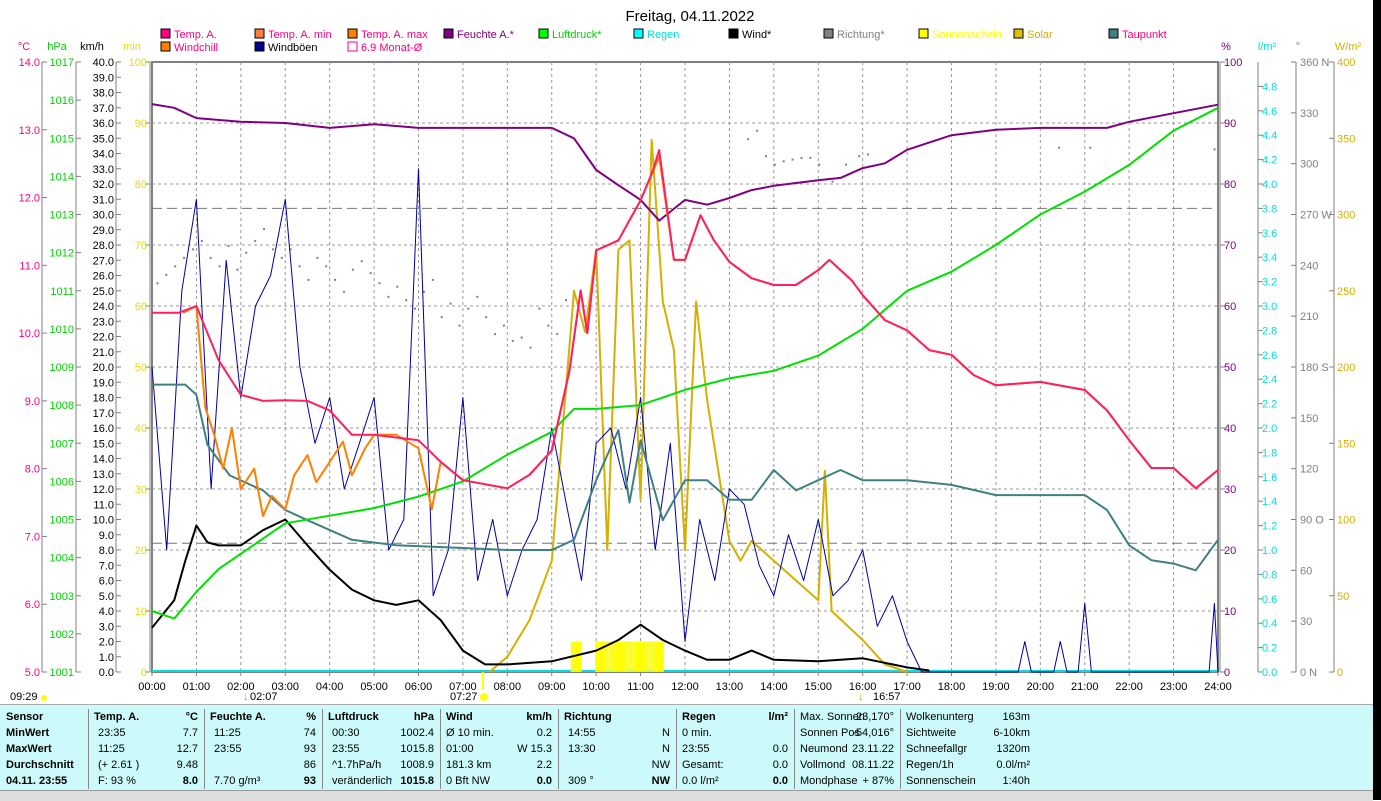  What do you see at coordinates (1269, 649) in the screenshot?
I see `rain-tick-label: 0.2` at bounding box center [1269, 649].